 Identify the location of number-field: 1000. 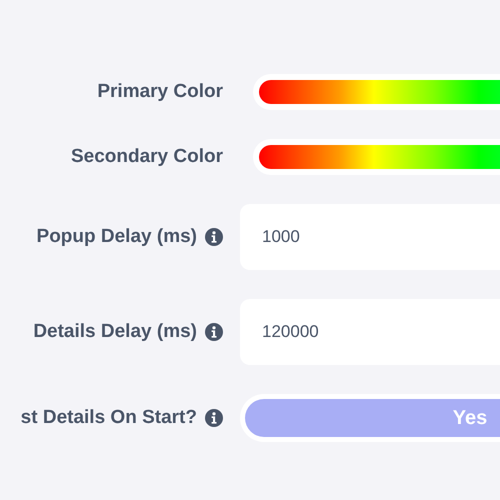
(370, 237).